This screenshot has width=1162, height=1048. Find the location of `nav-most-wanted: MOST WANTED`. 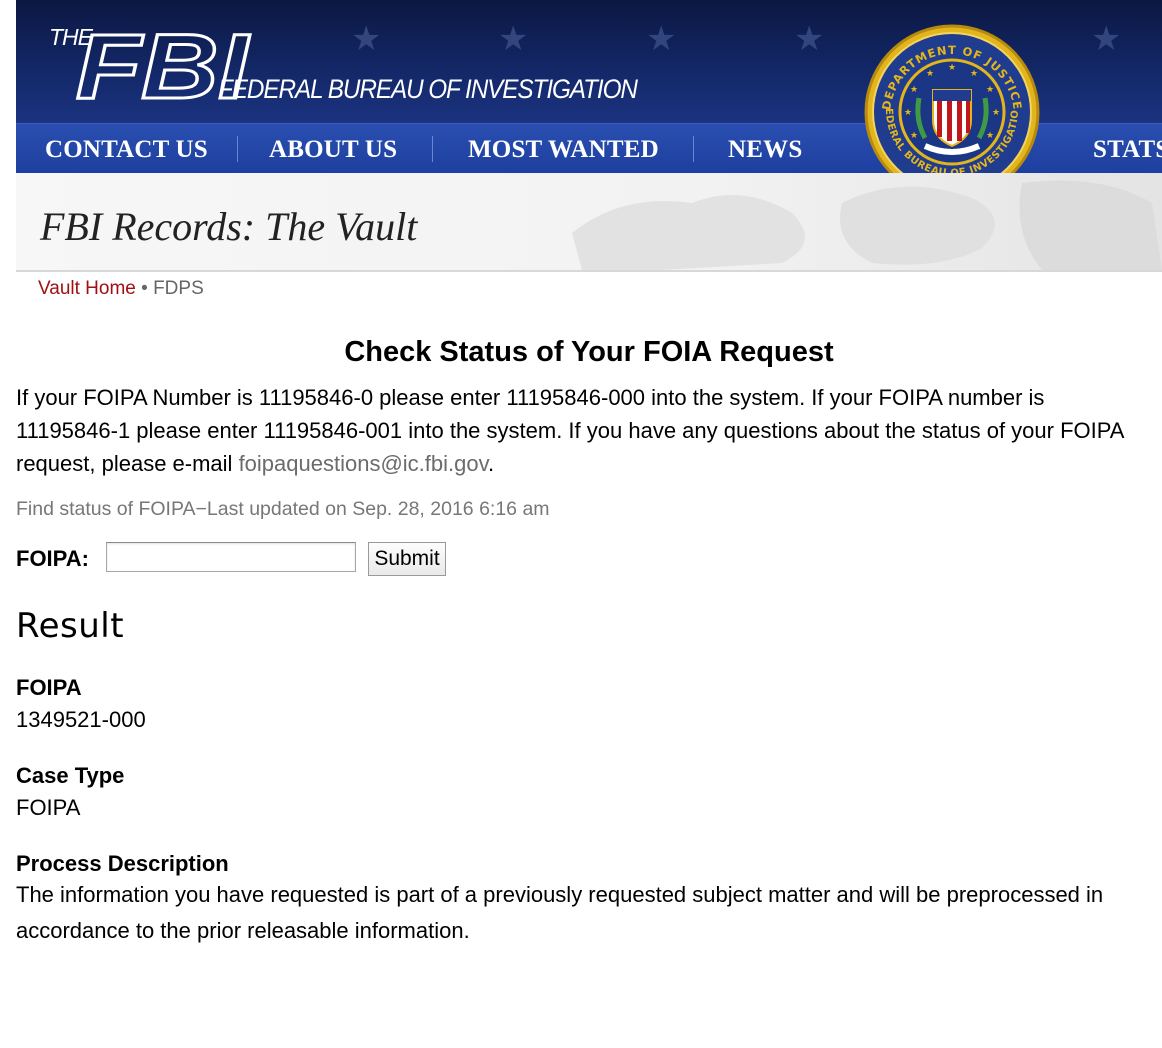

nav-most-wanted: MOST WANTED is located at coordinates (563, 150).